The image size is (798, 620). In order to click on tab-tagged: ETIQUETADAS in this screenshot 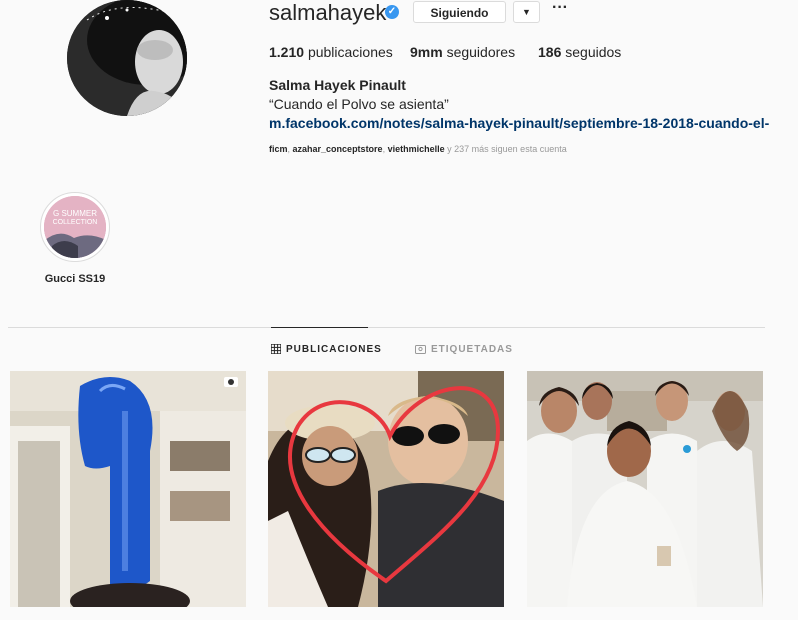, I will do `click(464, 350)`.